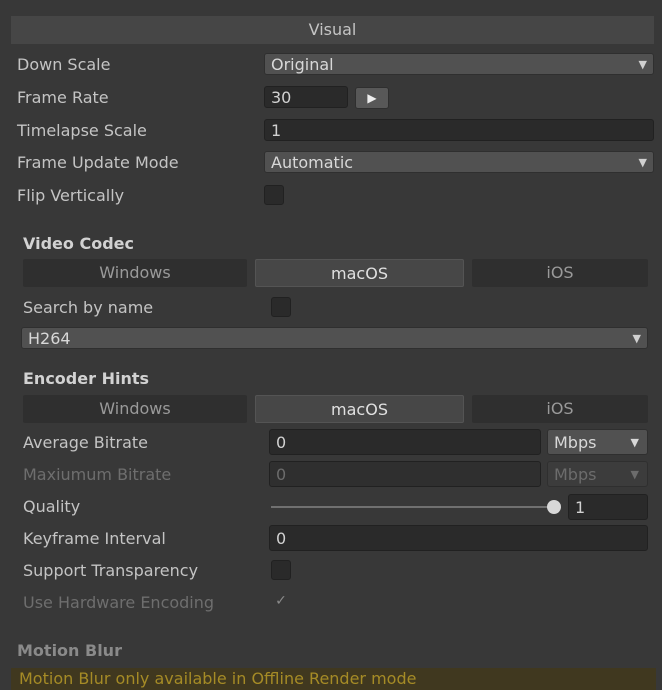 Image resolution: width=662 pixels, height=690 pixels. Describe the element at coordinates (359, 409) in the screenshot. I see `tab-hints-macos: macOS` at that location.